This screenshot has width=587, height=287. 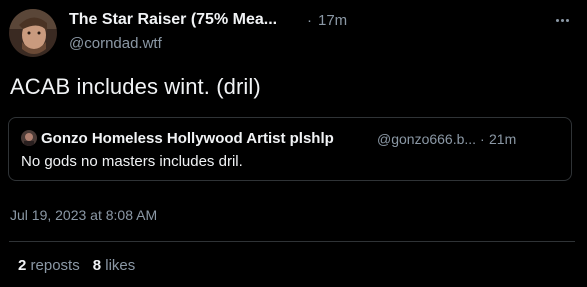 What do you see at coordinates (22, 265) in the screenshot?
I see `reposts-count: 2` at bounding box center [22, 265].